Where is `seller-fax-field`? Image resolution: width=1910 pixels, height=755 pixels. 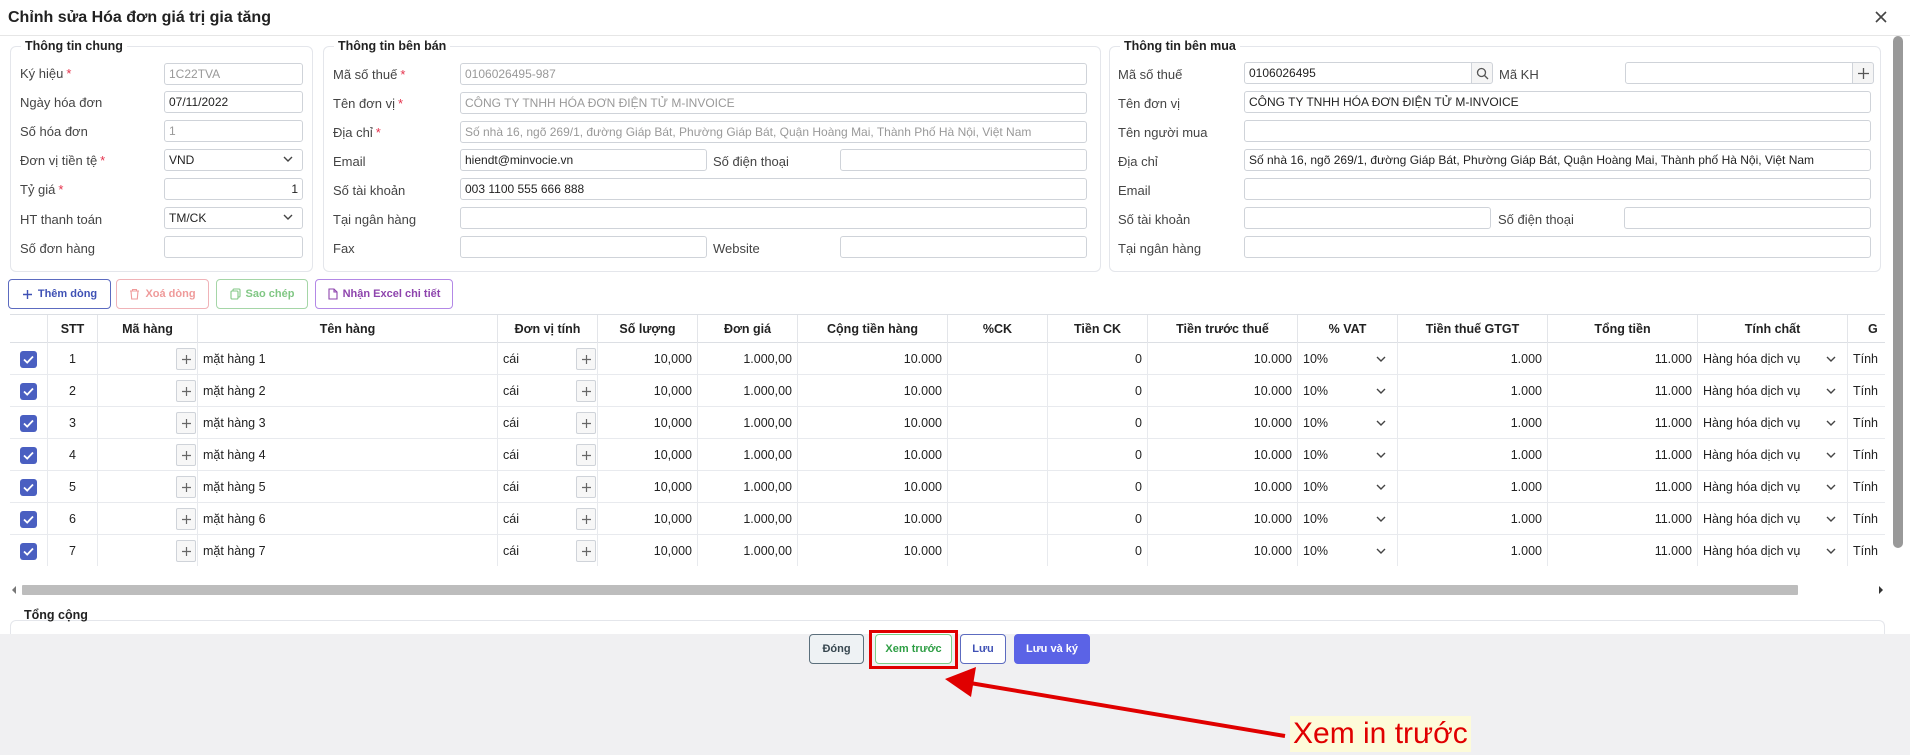
seller-fax-field is located at coordinates (583, 247).